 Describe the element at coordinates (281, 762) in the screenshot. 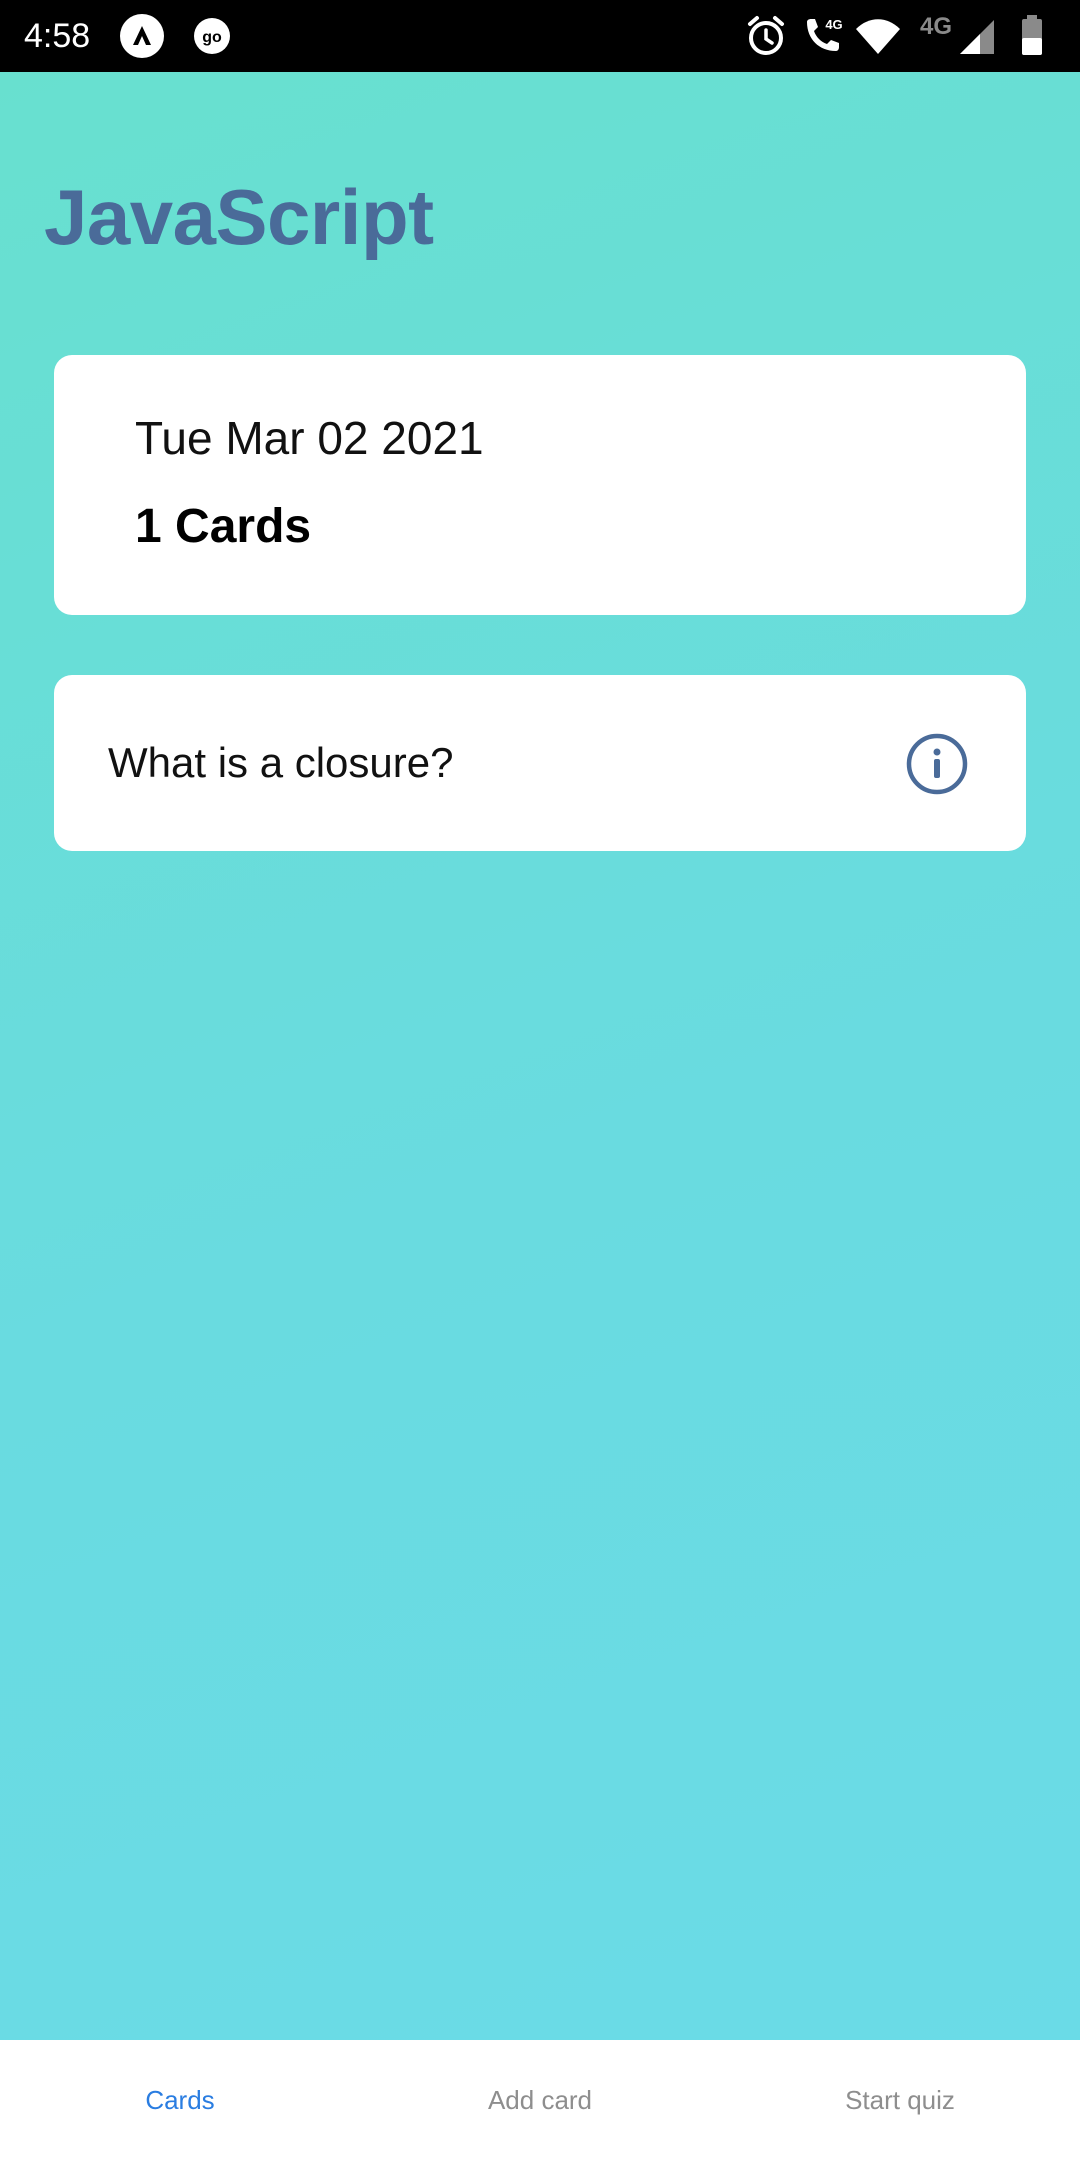

I see `question-text: What is a closure?` at that location.